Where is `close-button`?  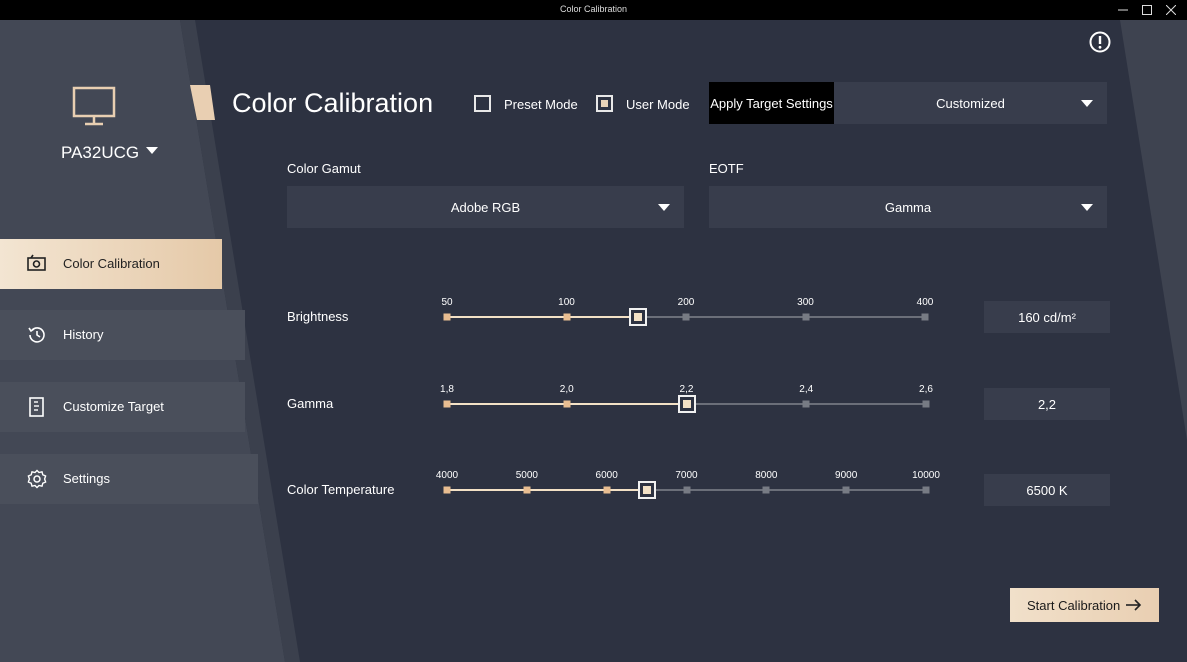 close-button is located at coordinates (1171, 10).